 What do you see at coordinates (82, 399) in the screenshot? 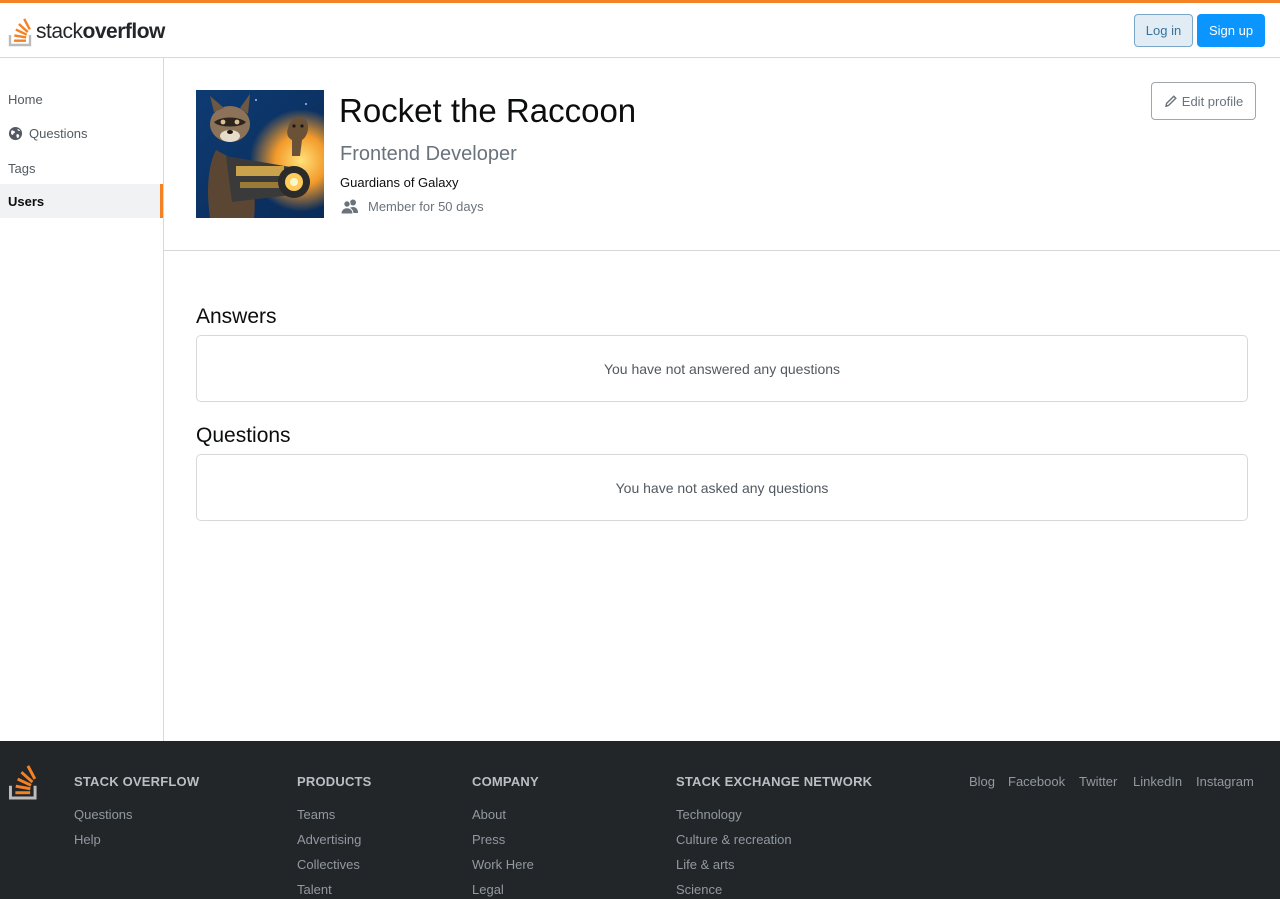
I see `left-sidebar: Home Questions Tags Users` at bounding box center [82, 399].